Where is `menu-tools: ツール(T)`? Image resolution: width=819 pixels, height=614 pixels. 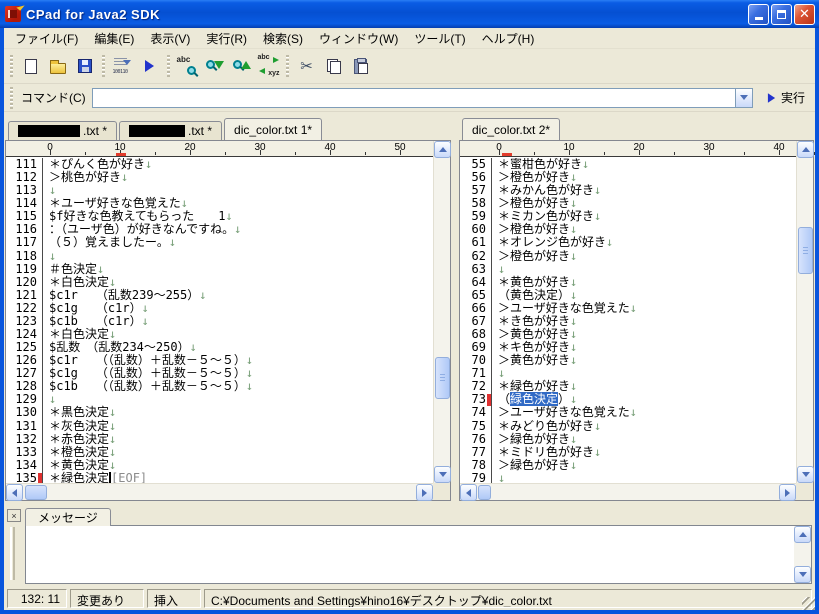 menu-tools: ツール(T) is located at coordinates (439, 38).